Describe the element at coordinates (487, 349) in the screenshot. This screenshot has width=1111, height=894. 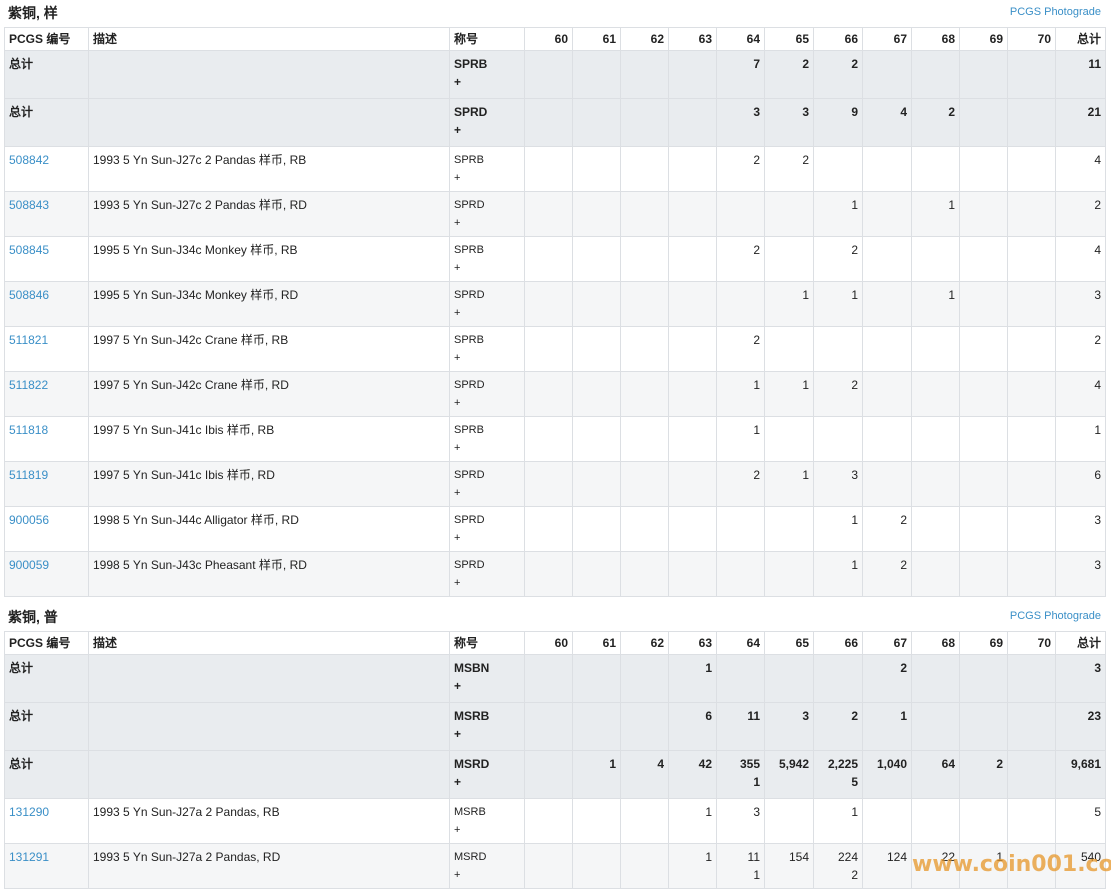
I see `designation-cell: SPRB +` at that location.